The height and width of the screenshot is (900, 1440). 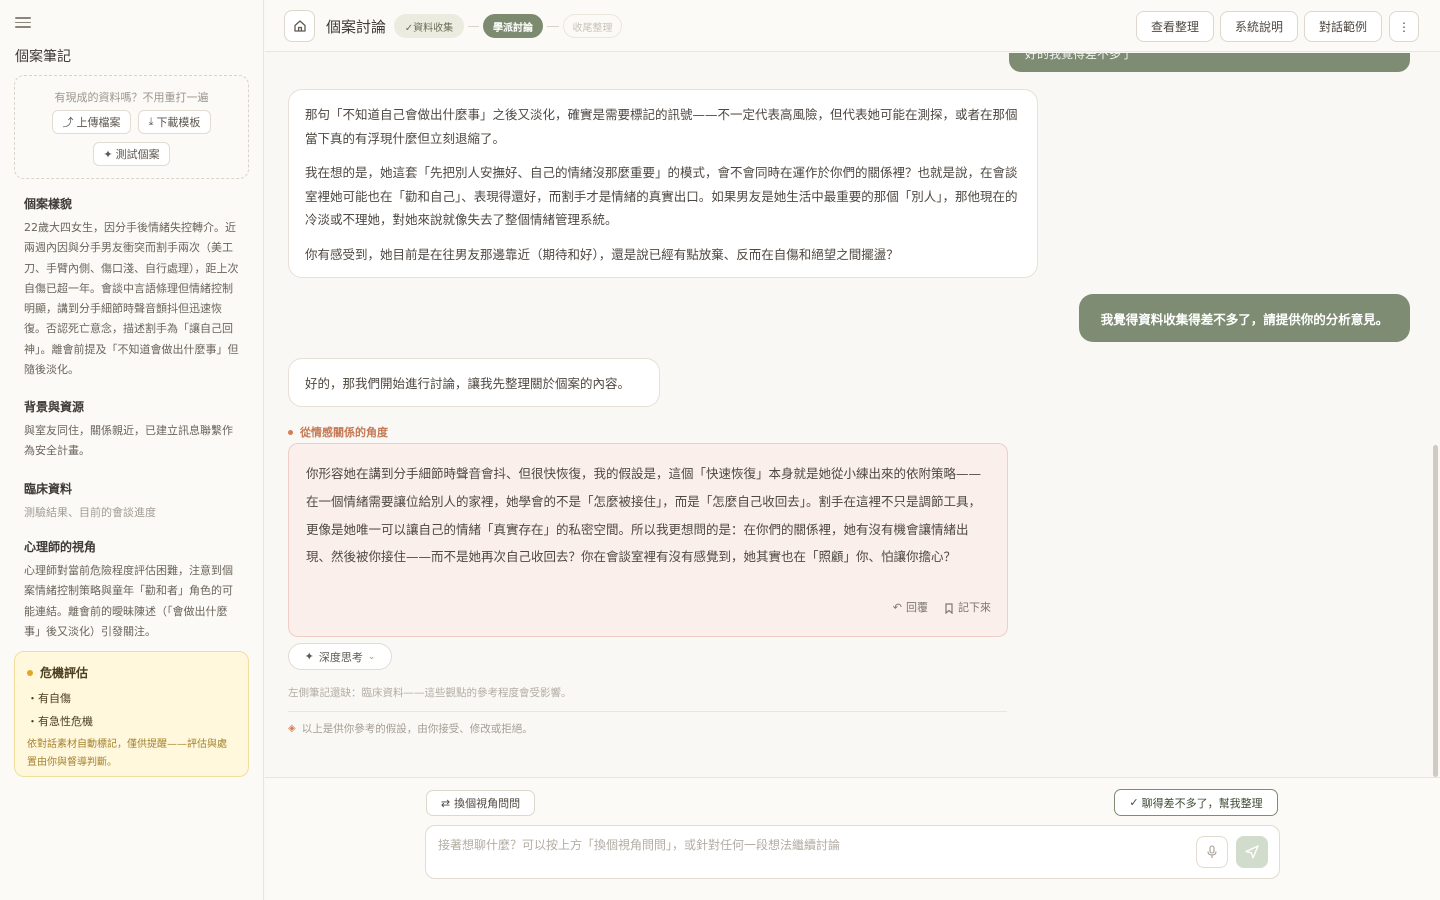 I want to click on save-note-label: 記下來, so click(x=974, y=608).